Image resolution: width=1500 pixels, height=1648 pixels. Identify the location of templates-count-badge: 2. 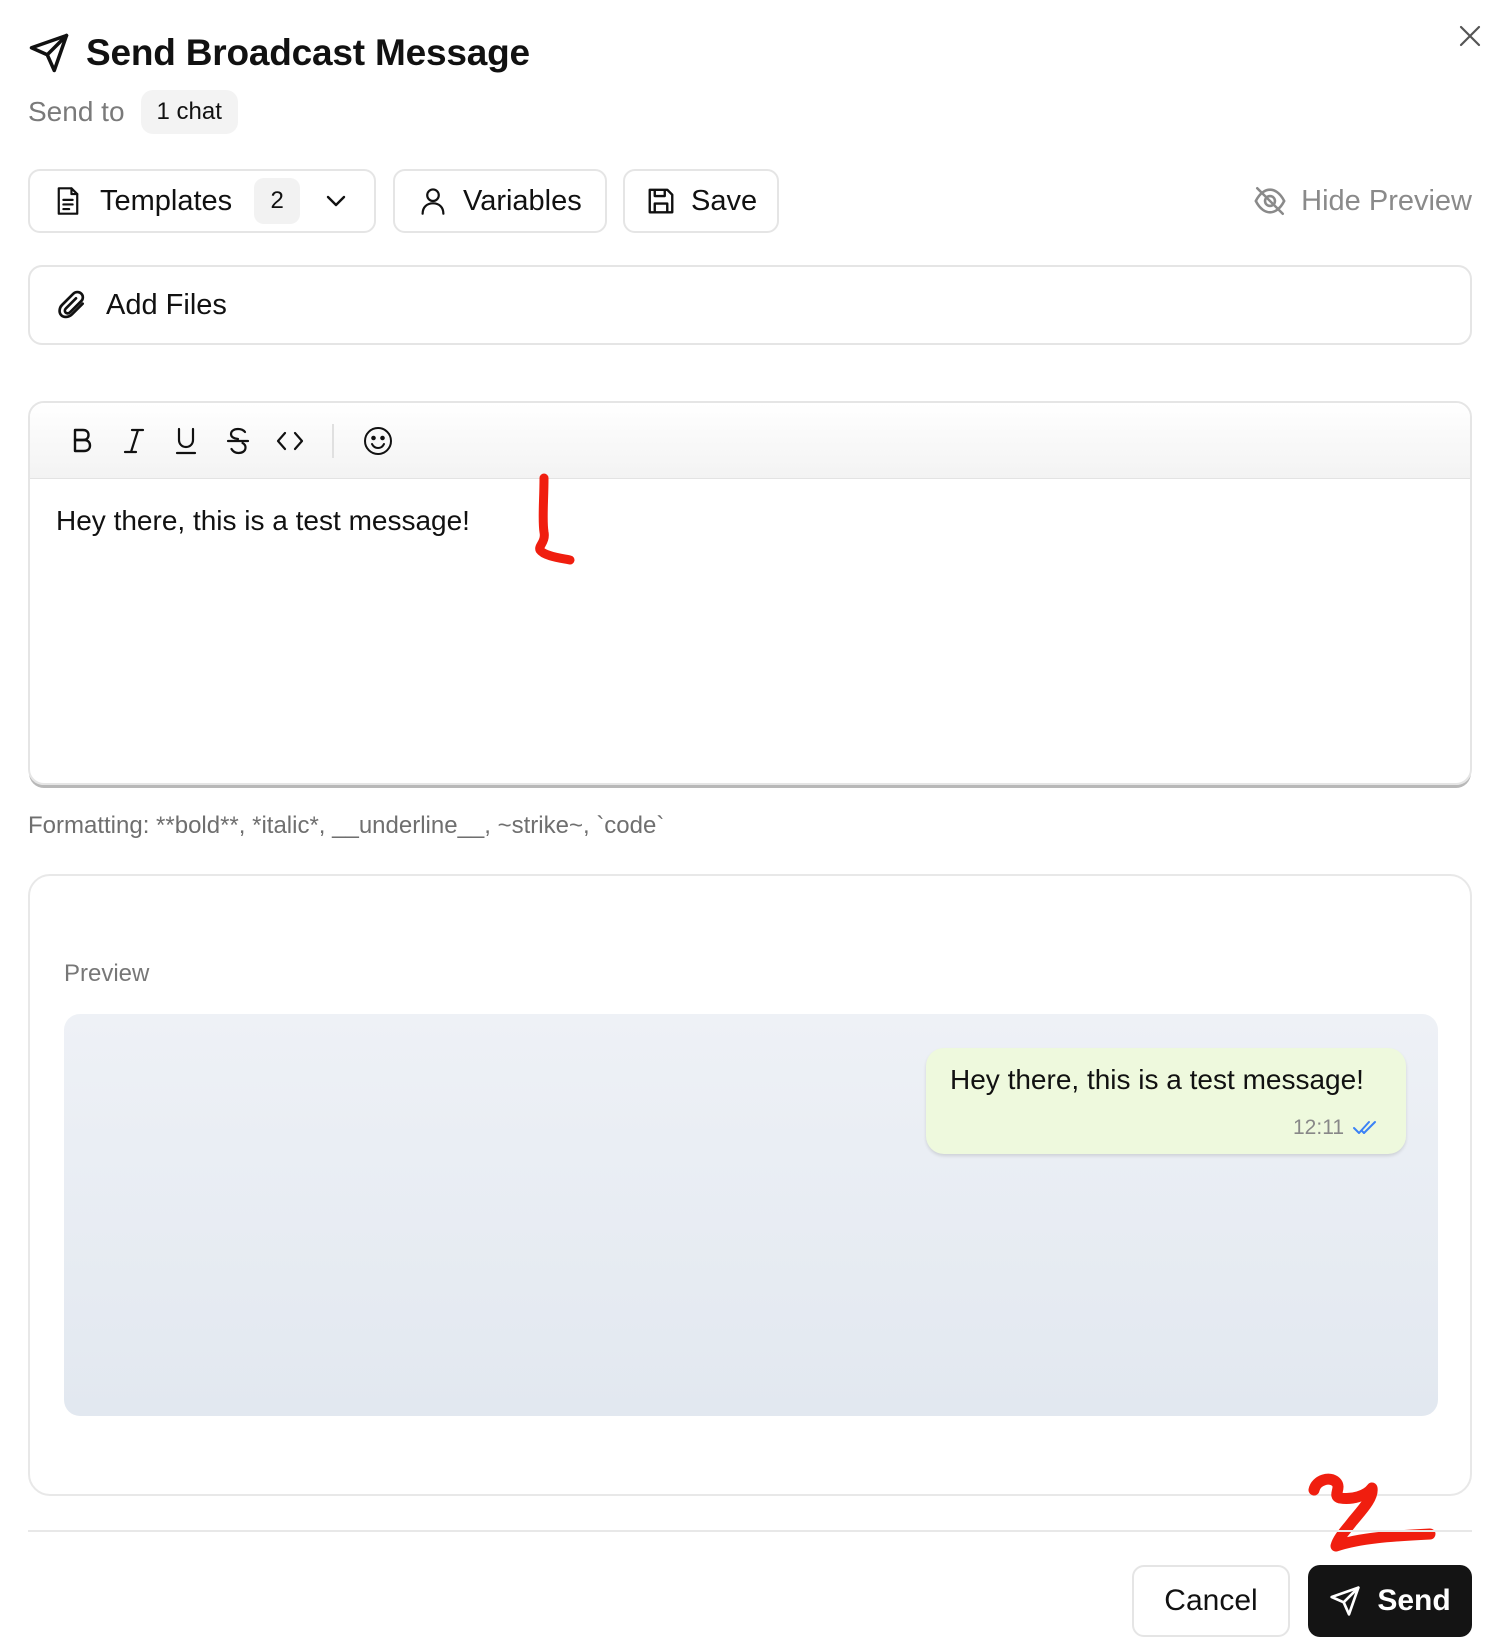
(277, 201).